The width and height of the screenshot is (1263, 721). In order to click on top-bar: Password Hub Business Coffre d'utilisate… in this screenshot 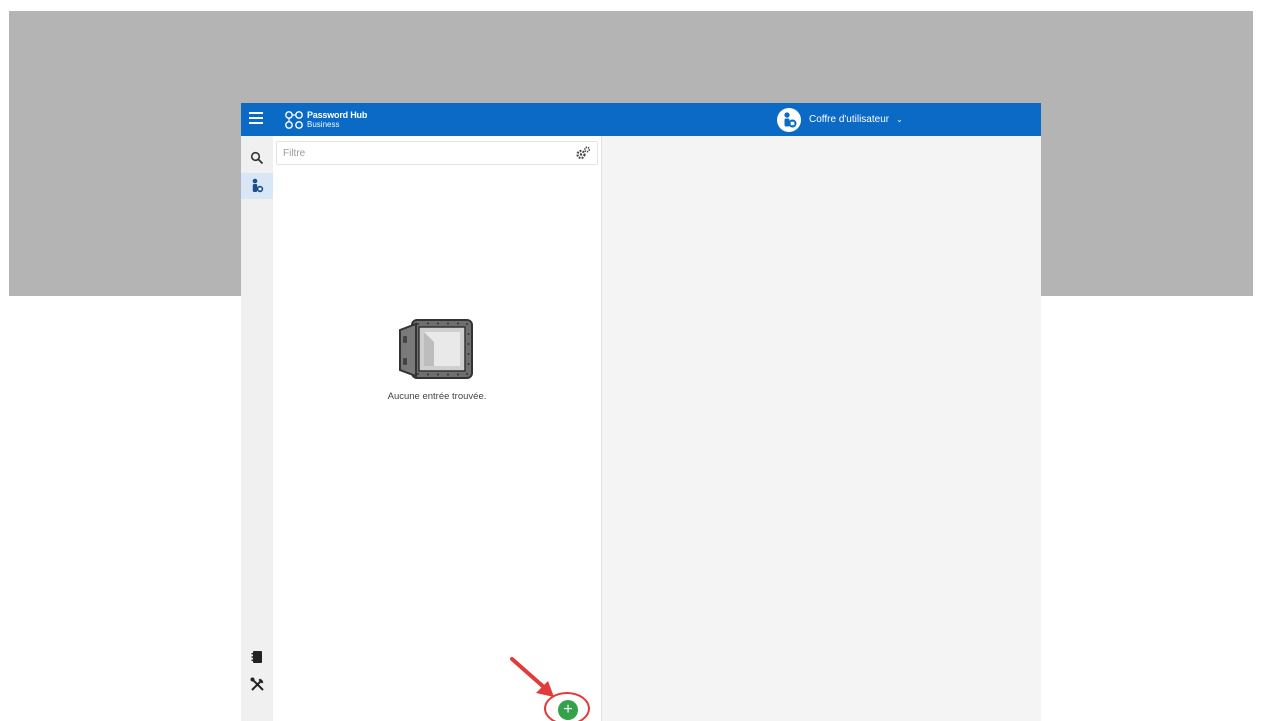, I will do `click(641, 119)`.